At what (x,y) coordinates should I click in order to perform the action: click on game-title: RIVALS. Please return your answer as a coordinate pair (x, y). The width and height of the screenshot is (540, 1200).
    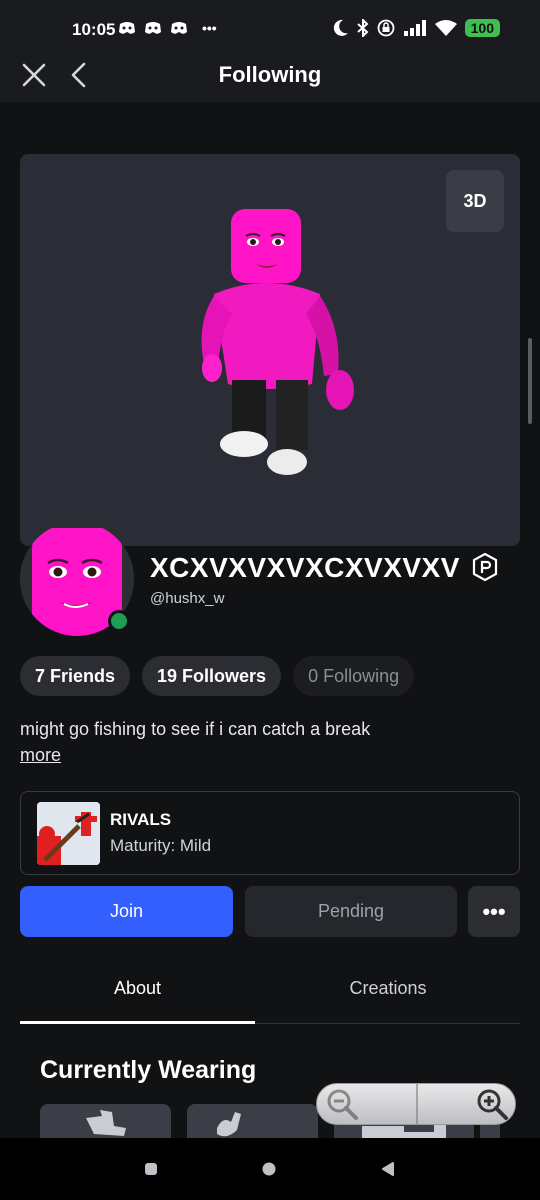
    Looking at the image, I should click on (141, 819).